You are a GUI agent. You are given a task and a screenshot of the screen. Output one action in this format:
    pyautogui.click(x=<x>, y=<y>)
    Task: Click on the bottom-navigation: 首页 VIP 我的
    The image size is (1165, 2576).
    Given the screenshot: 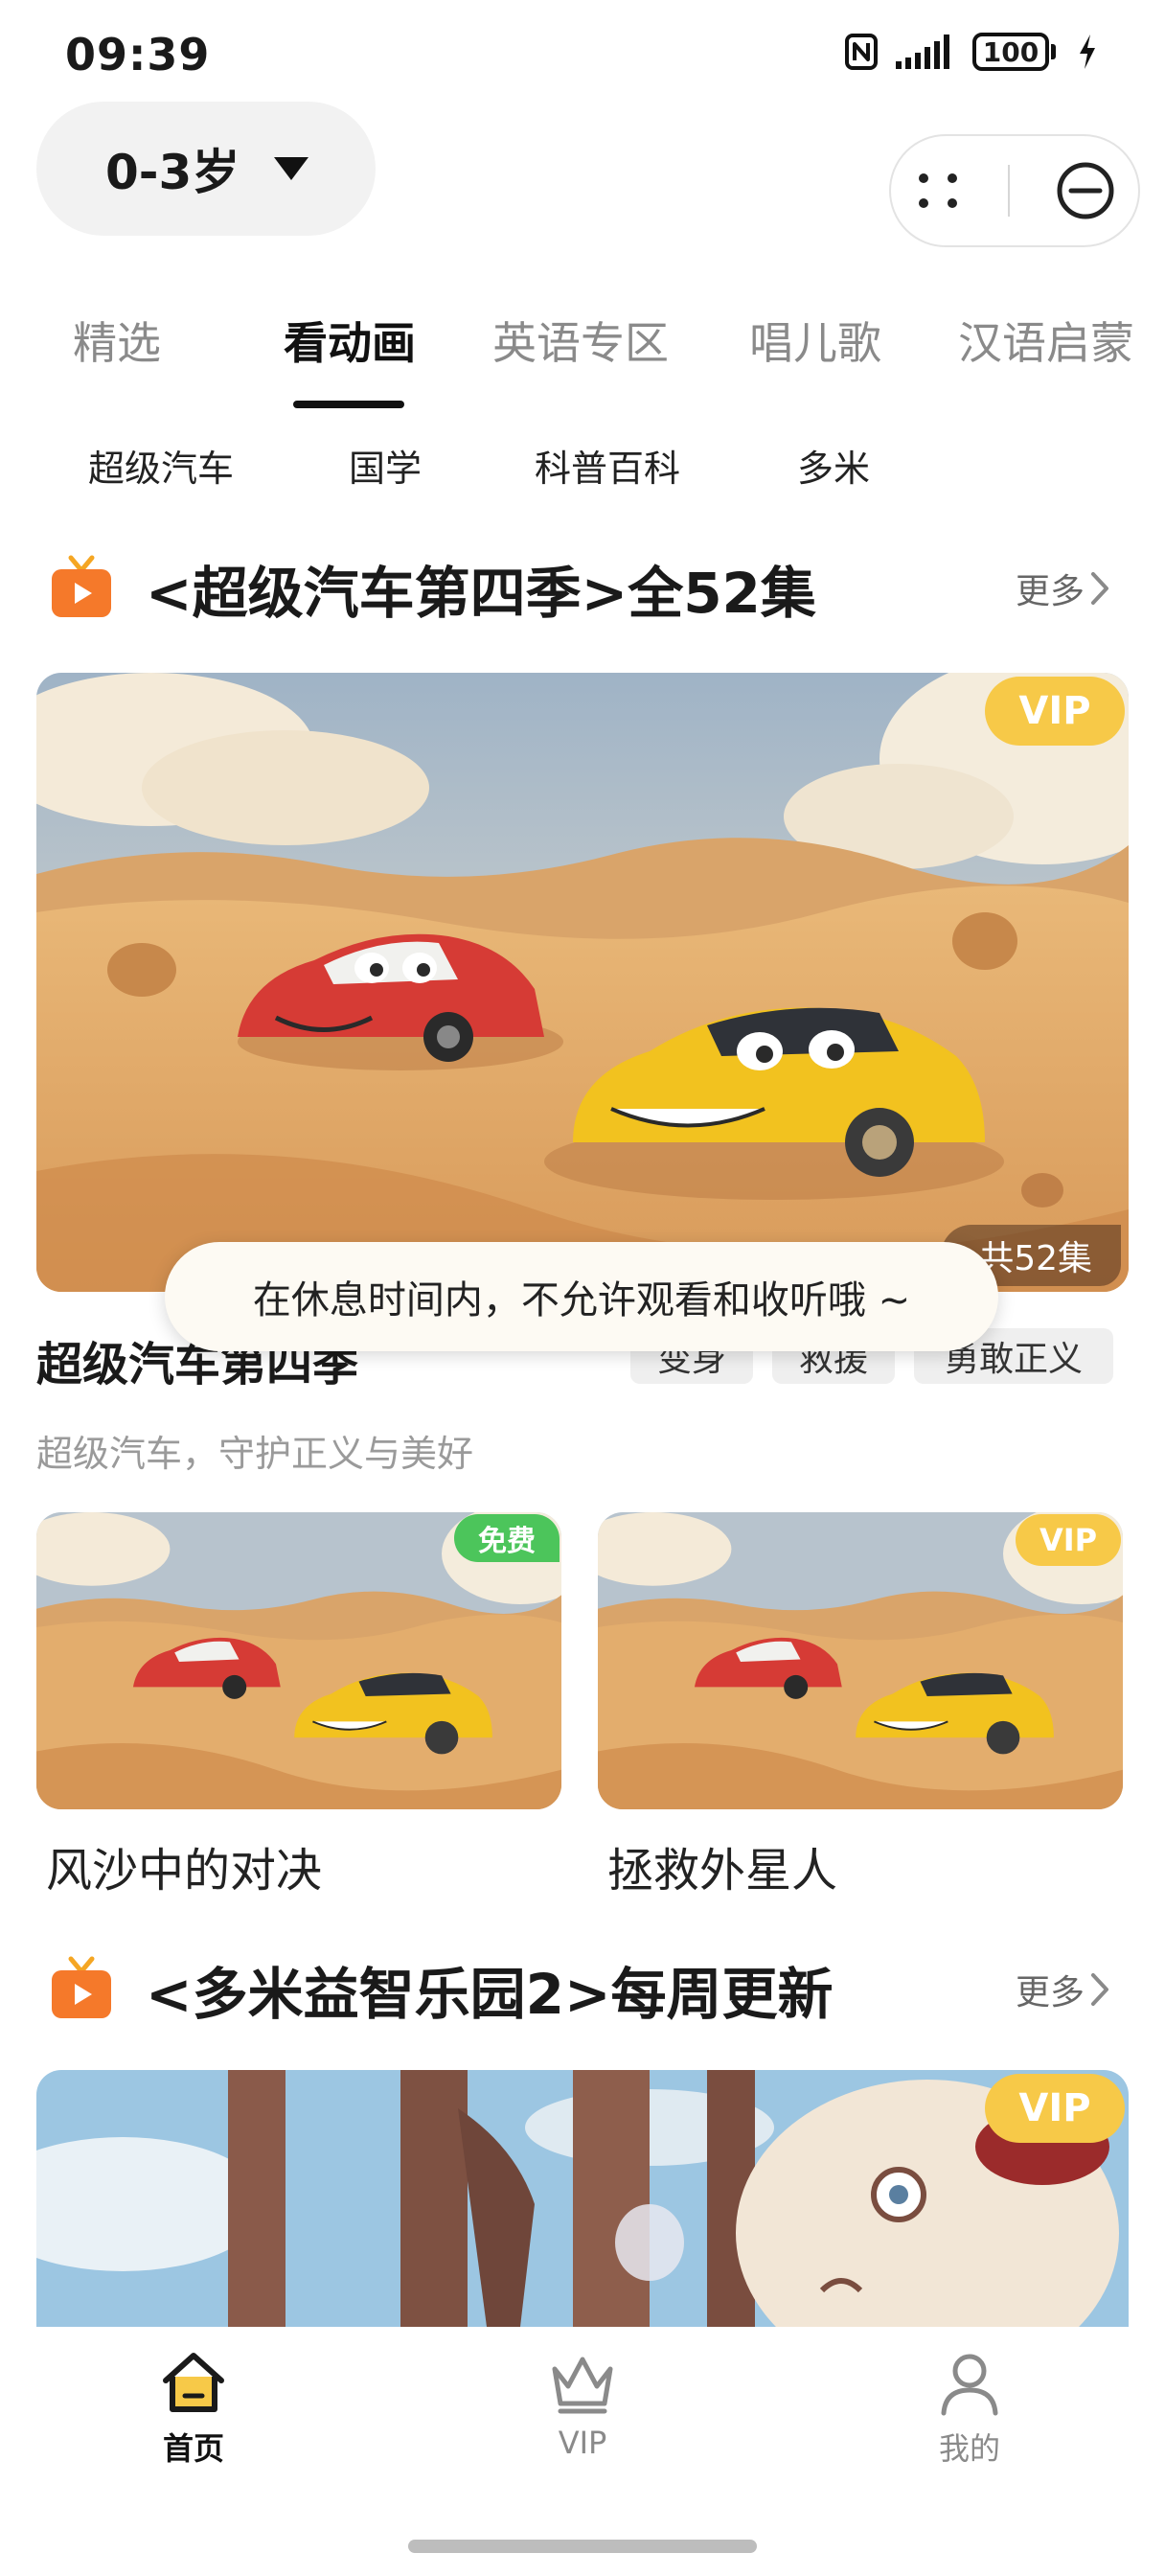 What is the action you would take?
    pyautogui.click(x=582, y=2451)
    